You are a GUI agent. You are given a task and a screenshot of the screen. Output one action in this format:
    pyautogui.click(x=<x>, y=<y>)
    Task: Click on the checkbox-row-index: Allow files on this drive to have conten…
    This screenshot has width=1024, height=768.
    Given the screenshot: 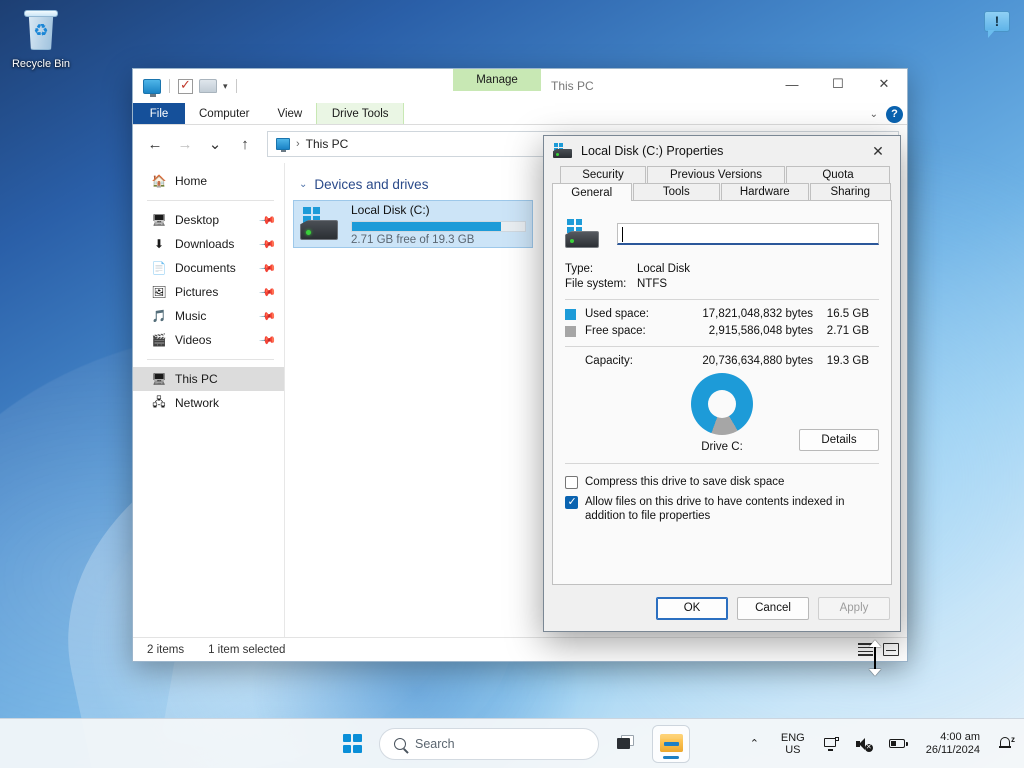 What is the action you would take?
    pyautogui.click(x=722, y=509)
    